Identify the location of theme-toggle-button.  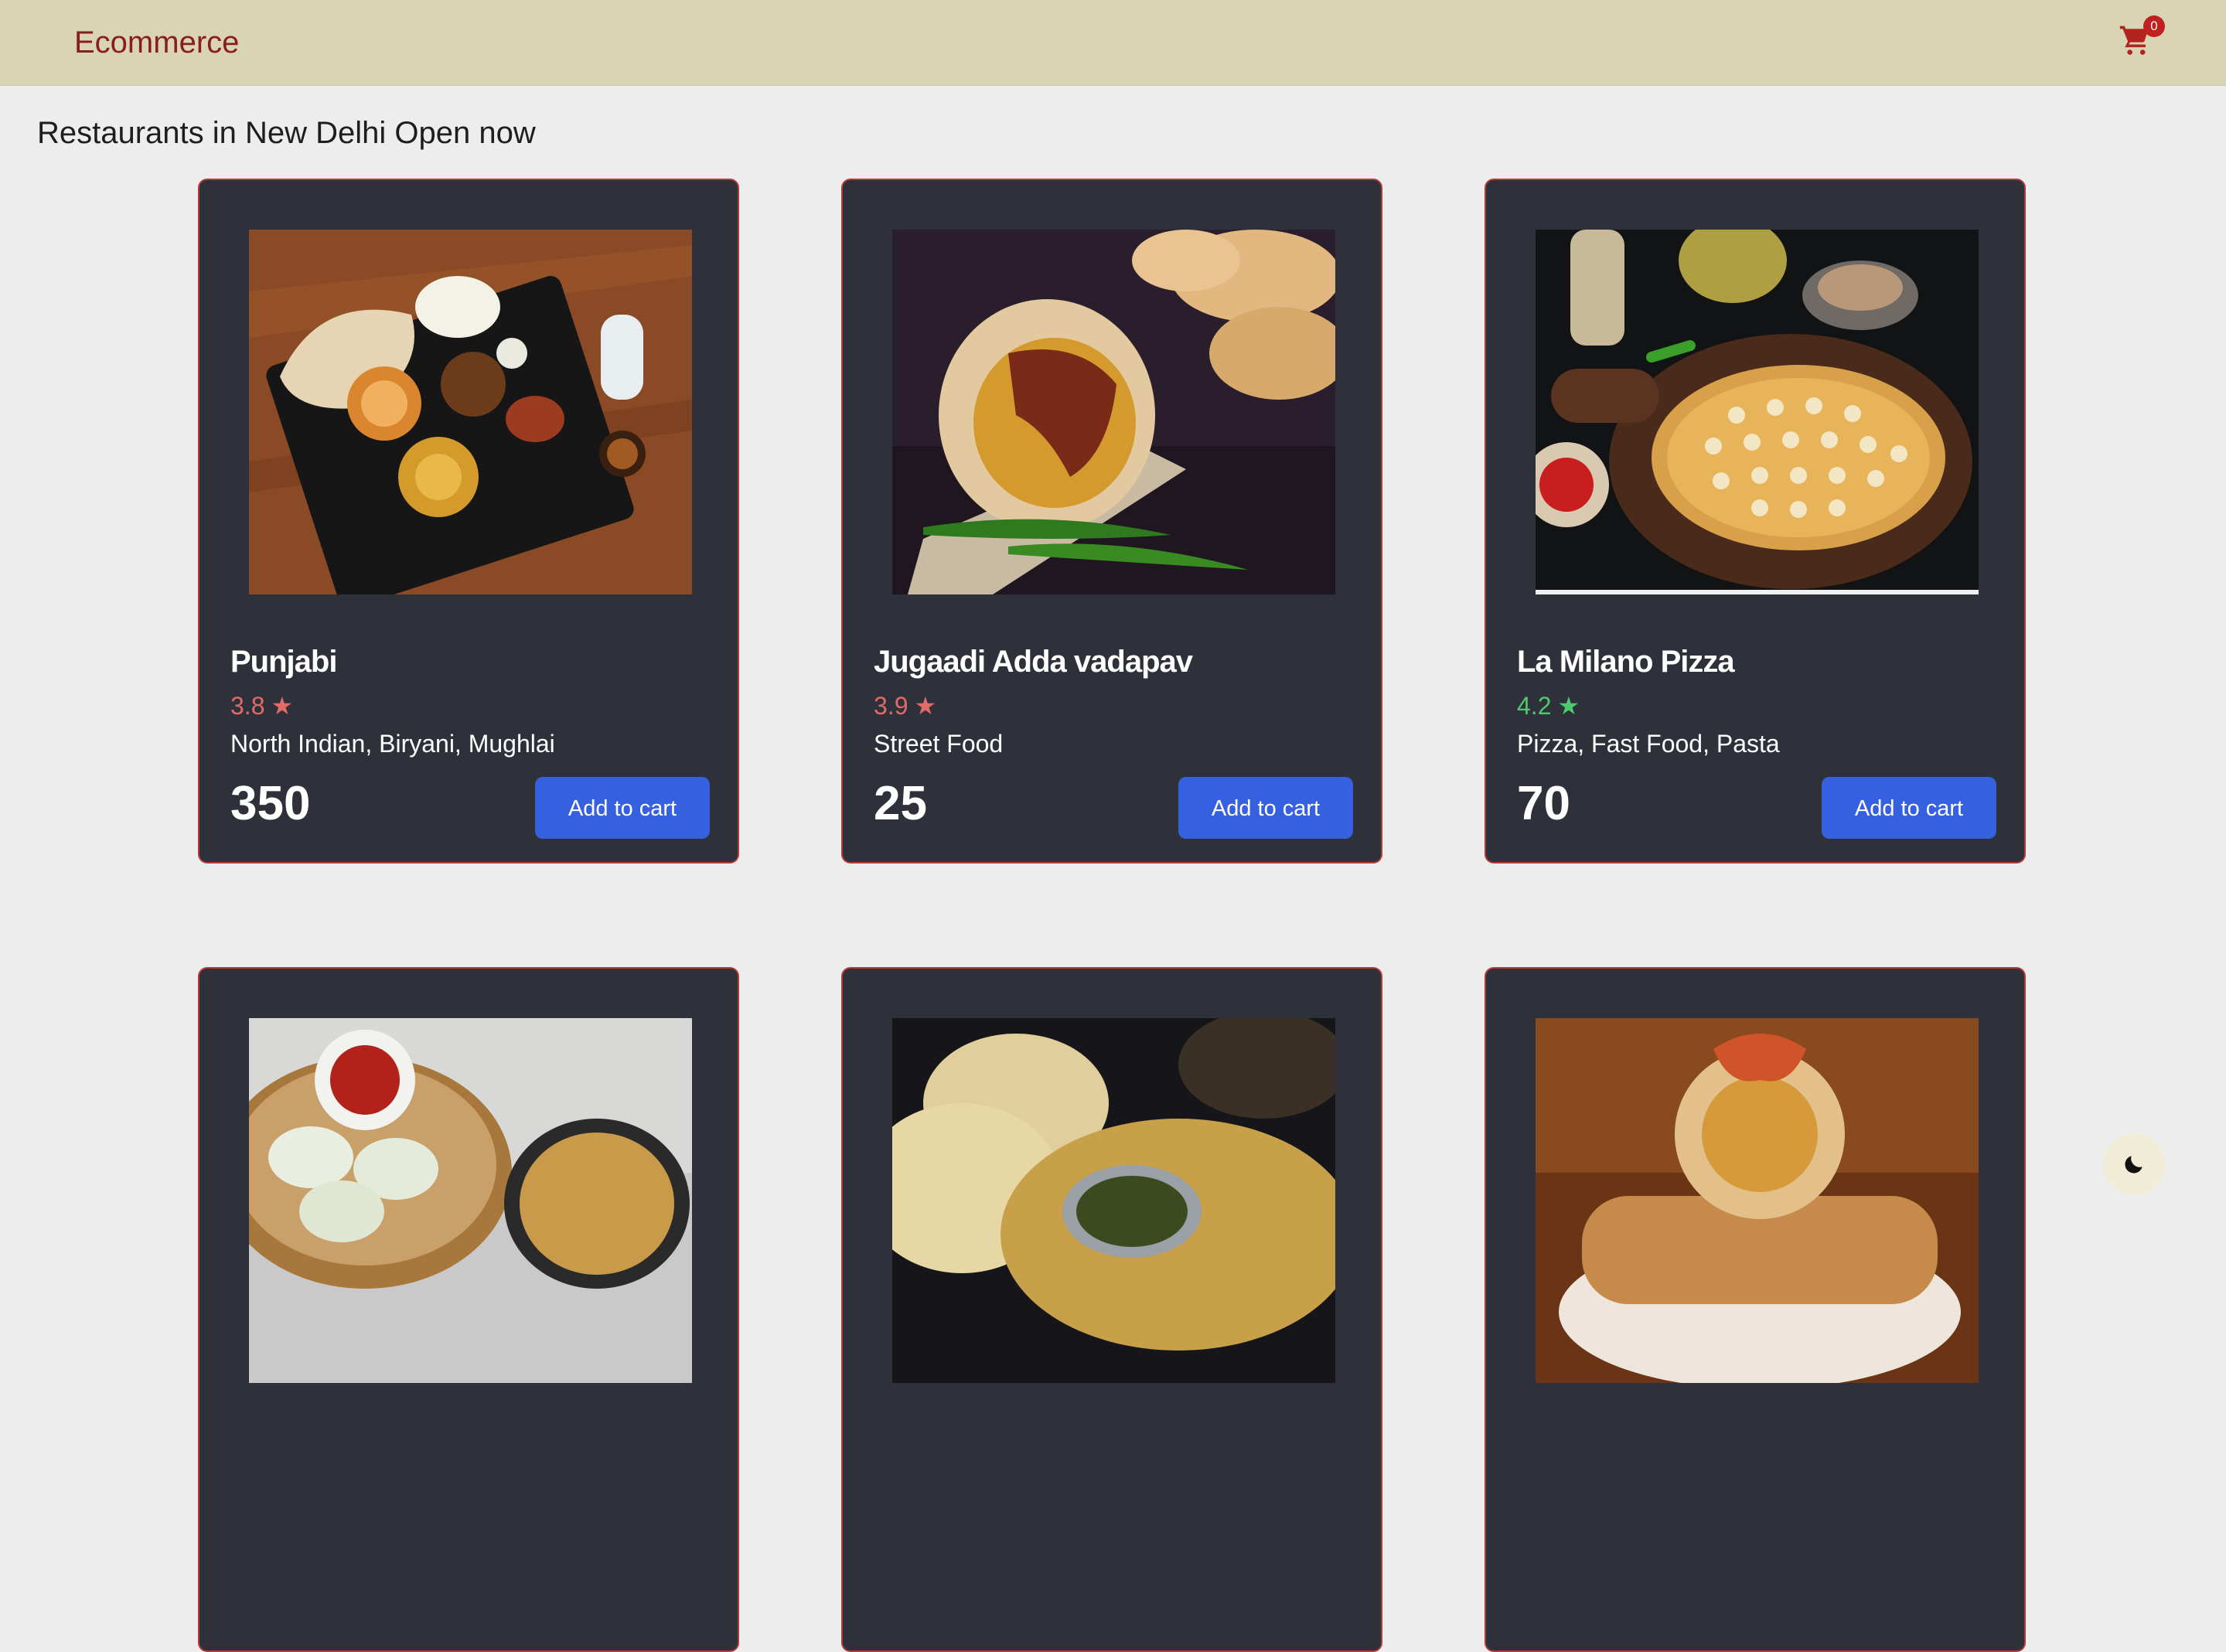
(2134, 1164).